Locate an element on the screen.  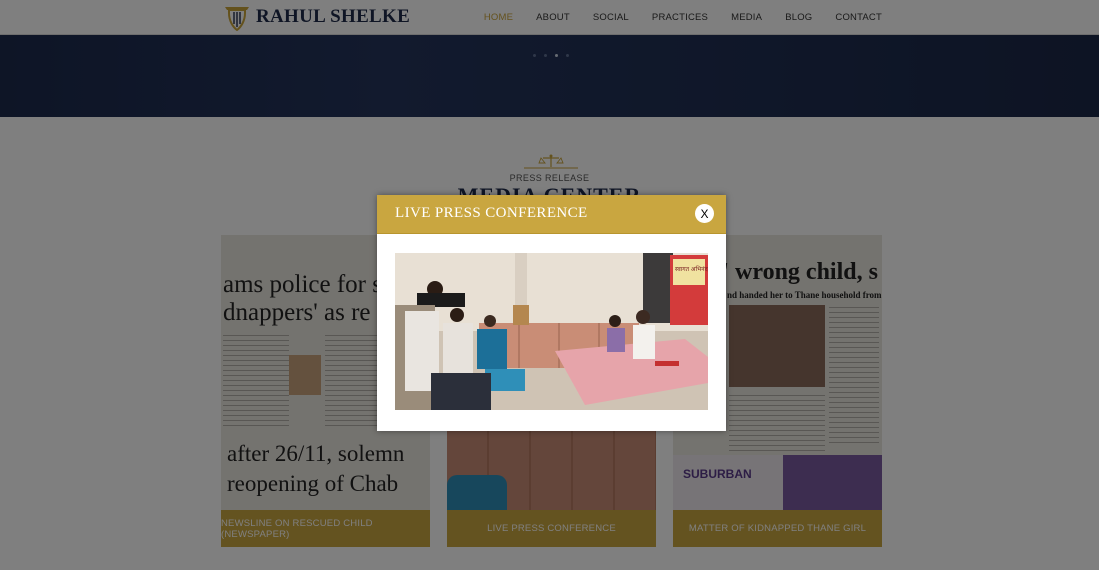
close-button: X is located at coordinates (704, 213).